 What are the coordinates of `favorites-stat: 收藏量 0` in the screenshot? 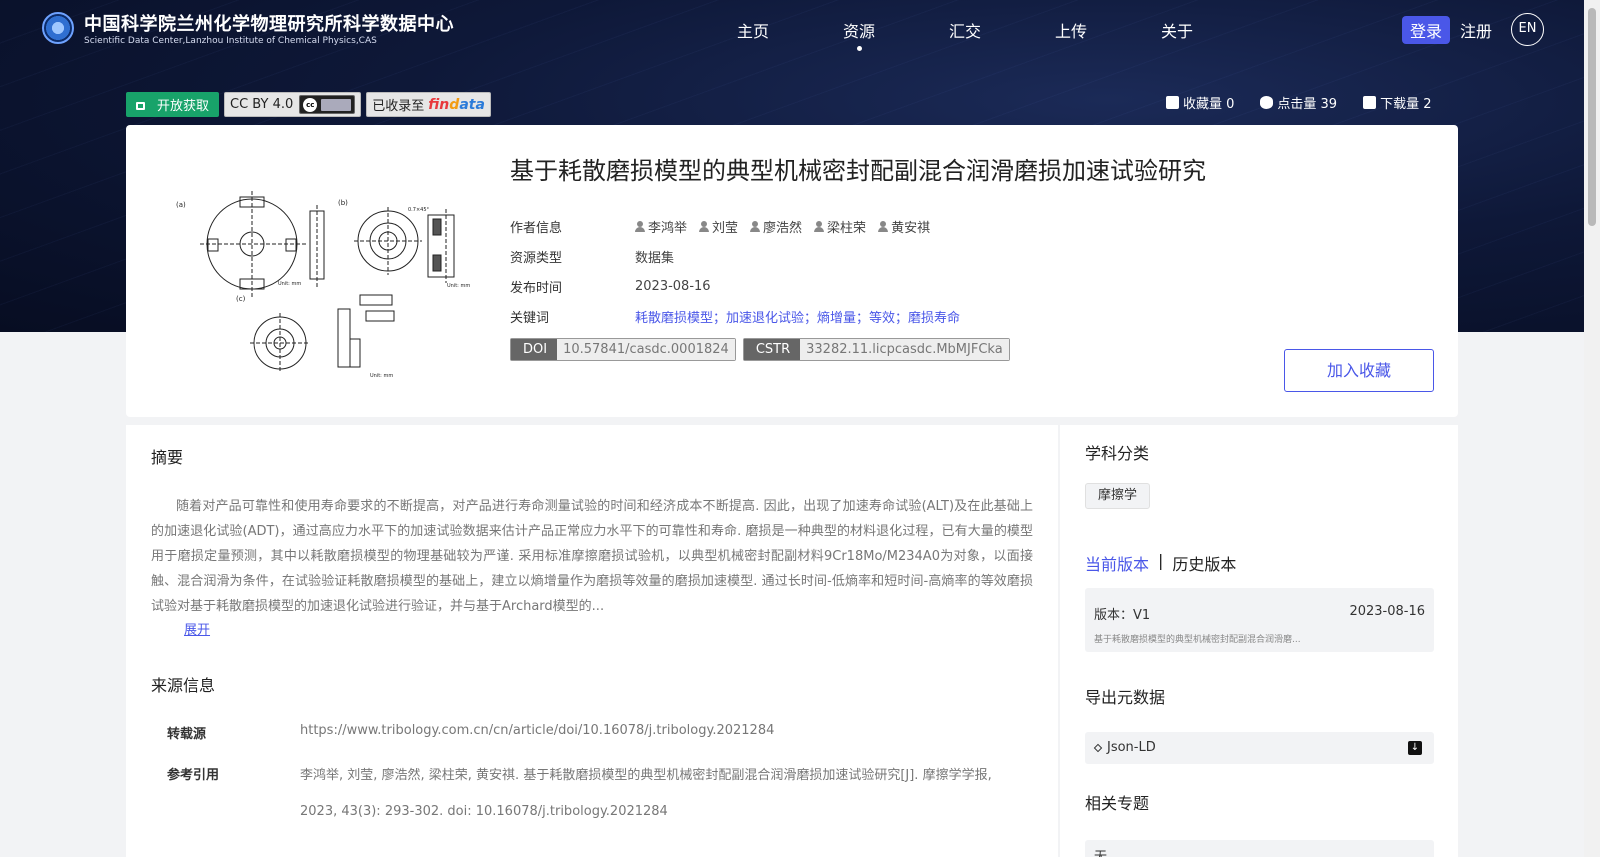 It's located at (1200, 102).